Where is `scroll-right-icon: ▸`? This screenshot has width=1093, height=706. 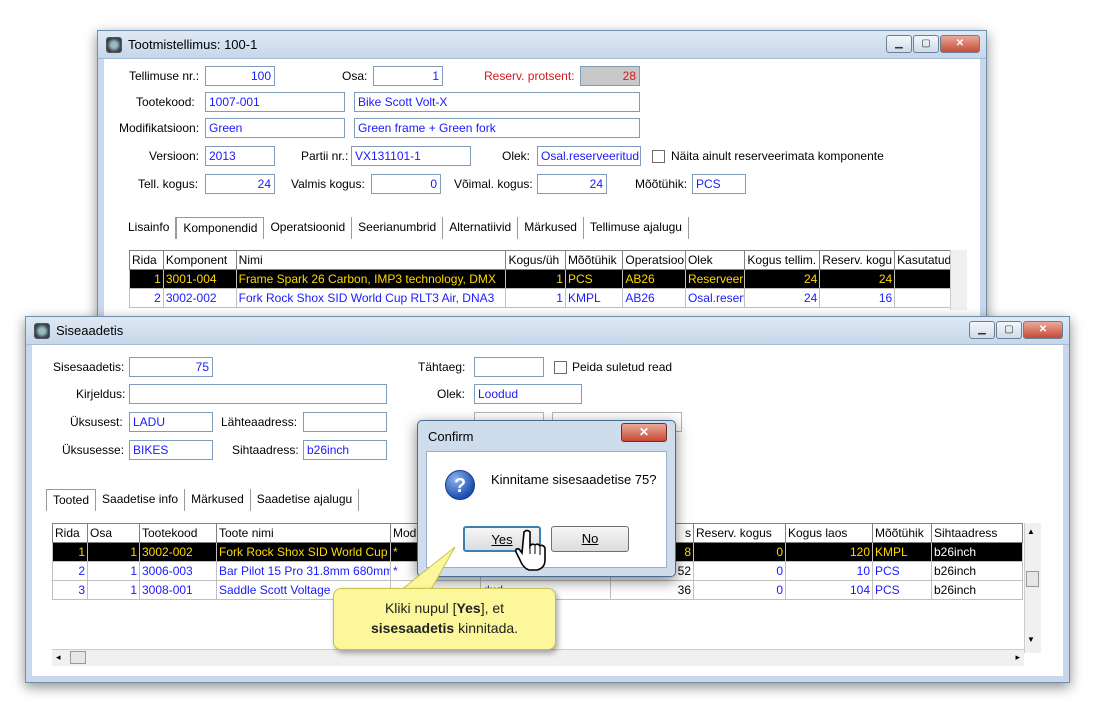
scroll-right-icon: ▸ is located at coordinates (1017, 657).